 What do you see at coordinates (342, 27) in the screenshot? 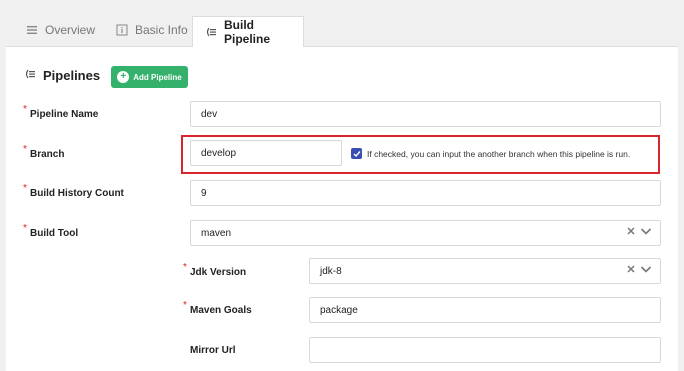
I see `tab-bar: Overview Basic Info Build Pipeline` at bounding box center [342, 27].